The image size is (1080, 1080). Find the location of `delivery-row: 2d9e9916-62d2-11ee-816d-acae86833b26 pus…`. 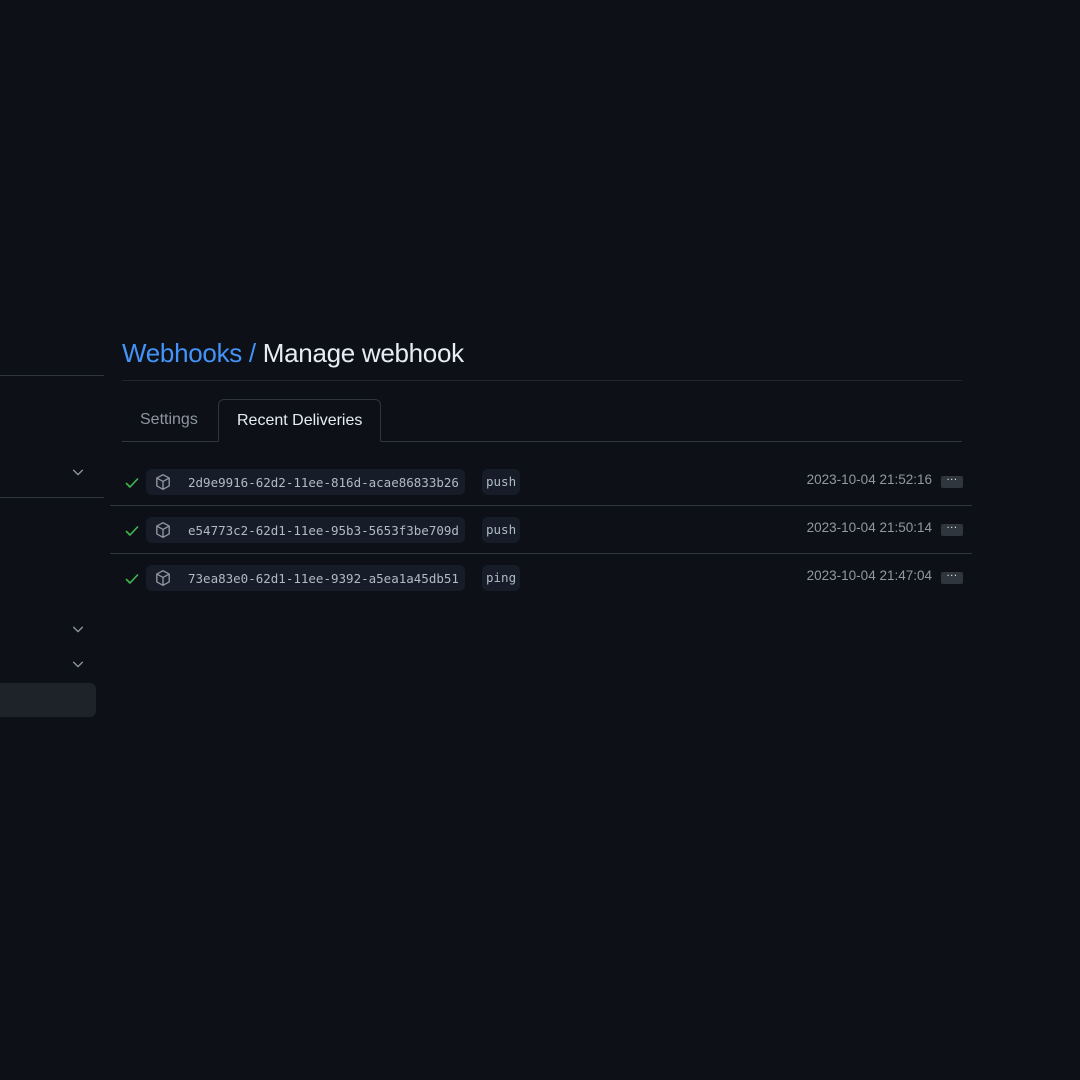

delivery-row: 2d9e9916-62d2-11ee-816d-acae86833b26 pus… is located at coordinates (541, 482).